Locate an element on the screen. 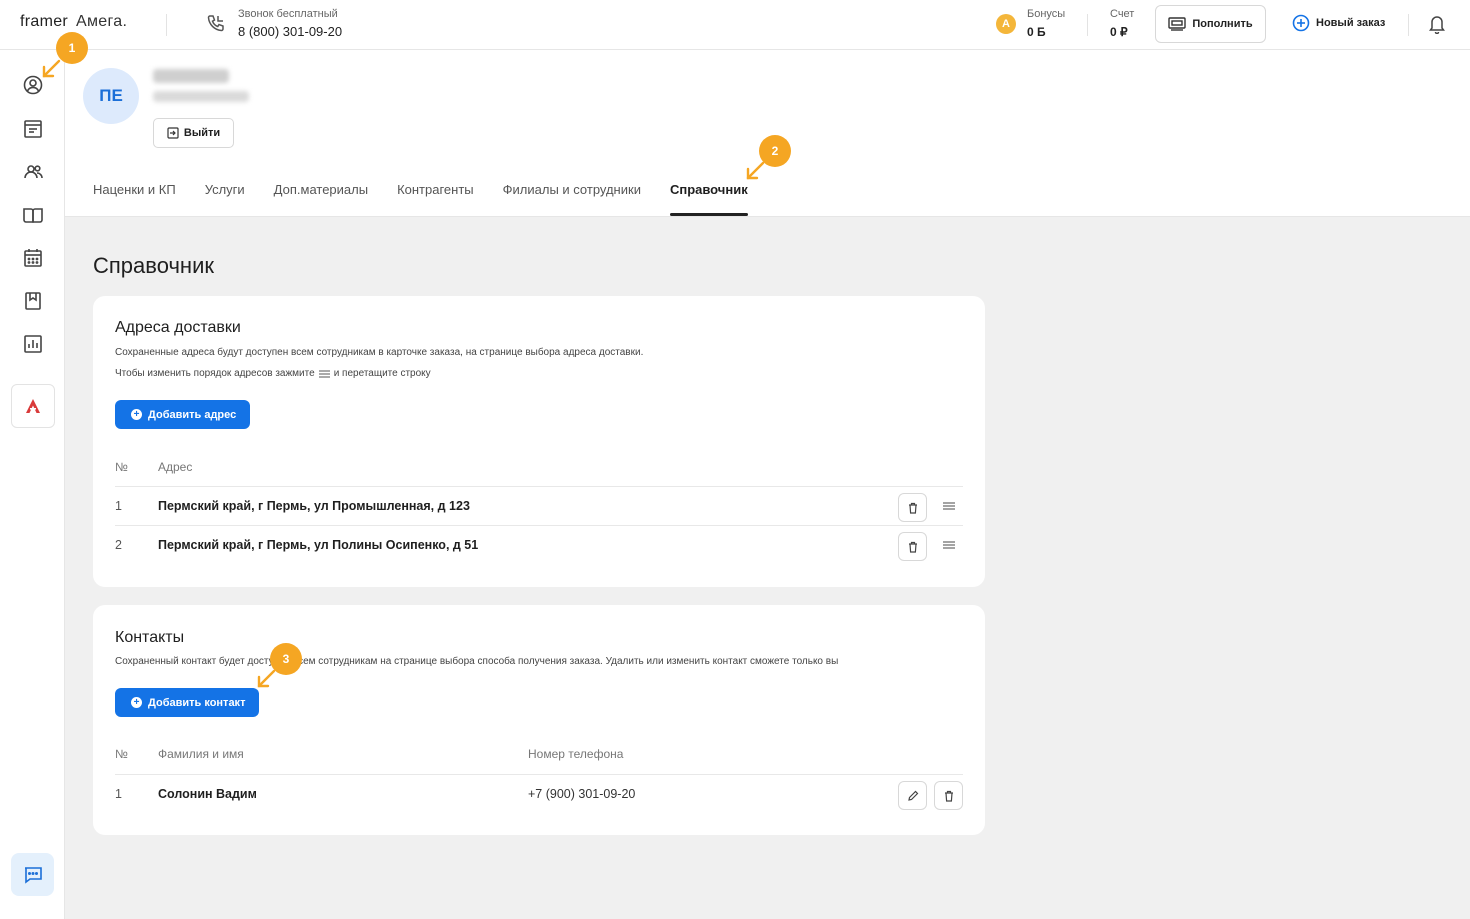 The width and height of the screenshot is (1470, 919). chat-button is located at coordinates (32, 874).